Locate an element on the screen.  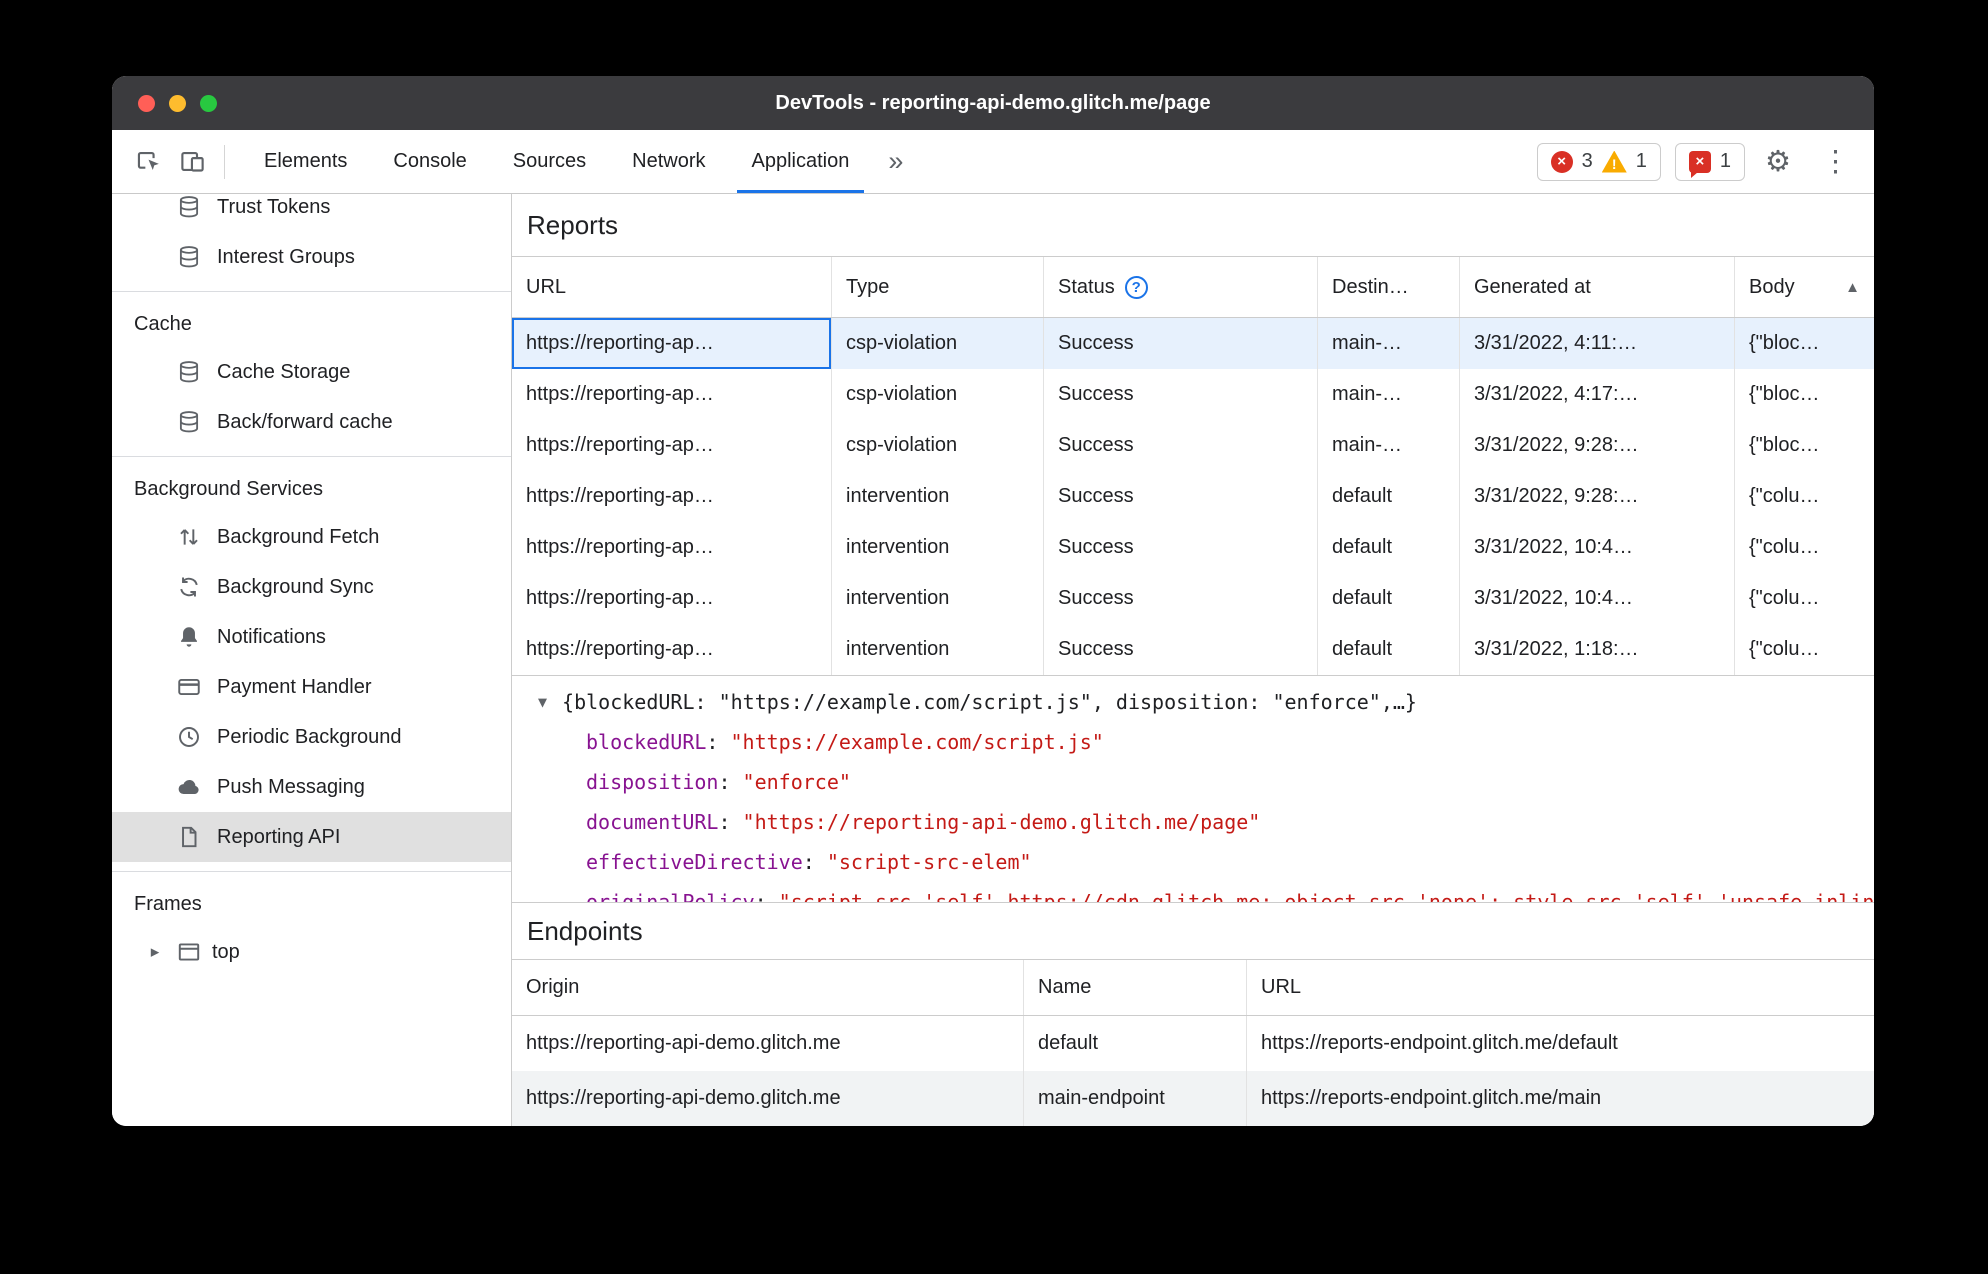
tab-console: Console is located at coordinates (429, 161).